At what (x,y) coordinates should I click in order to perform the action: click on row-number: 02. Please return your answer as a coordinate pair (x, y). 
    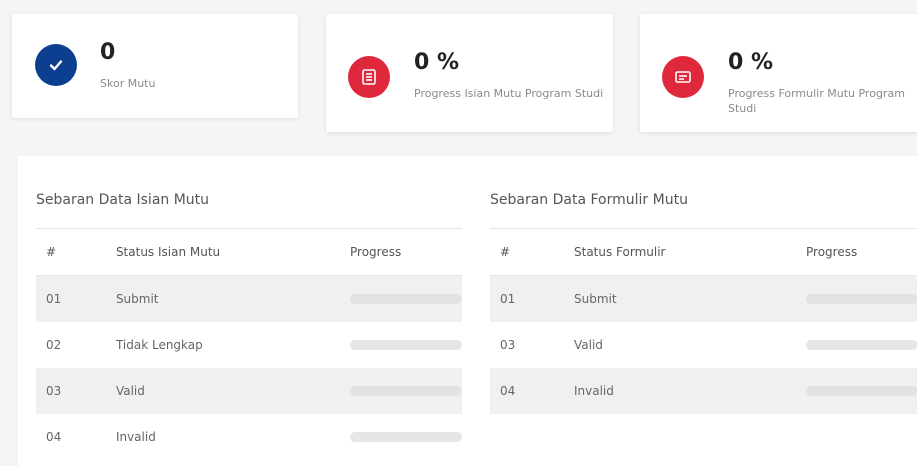
    Looking at the image, I should click on (54, 345).